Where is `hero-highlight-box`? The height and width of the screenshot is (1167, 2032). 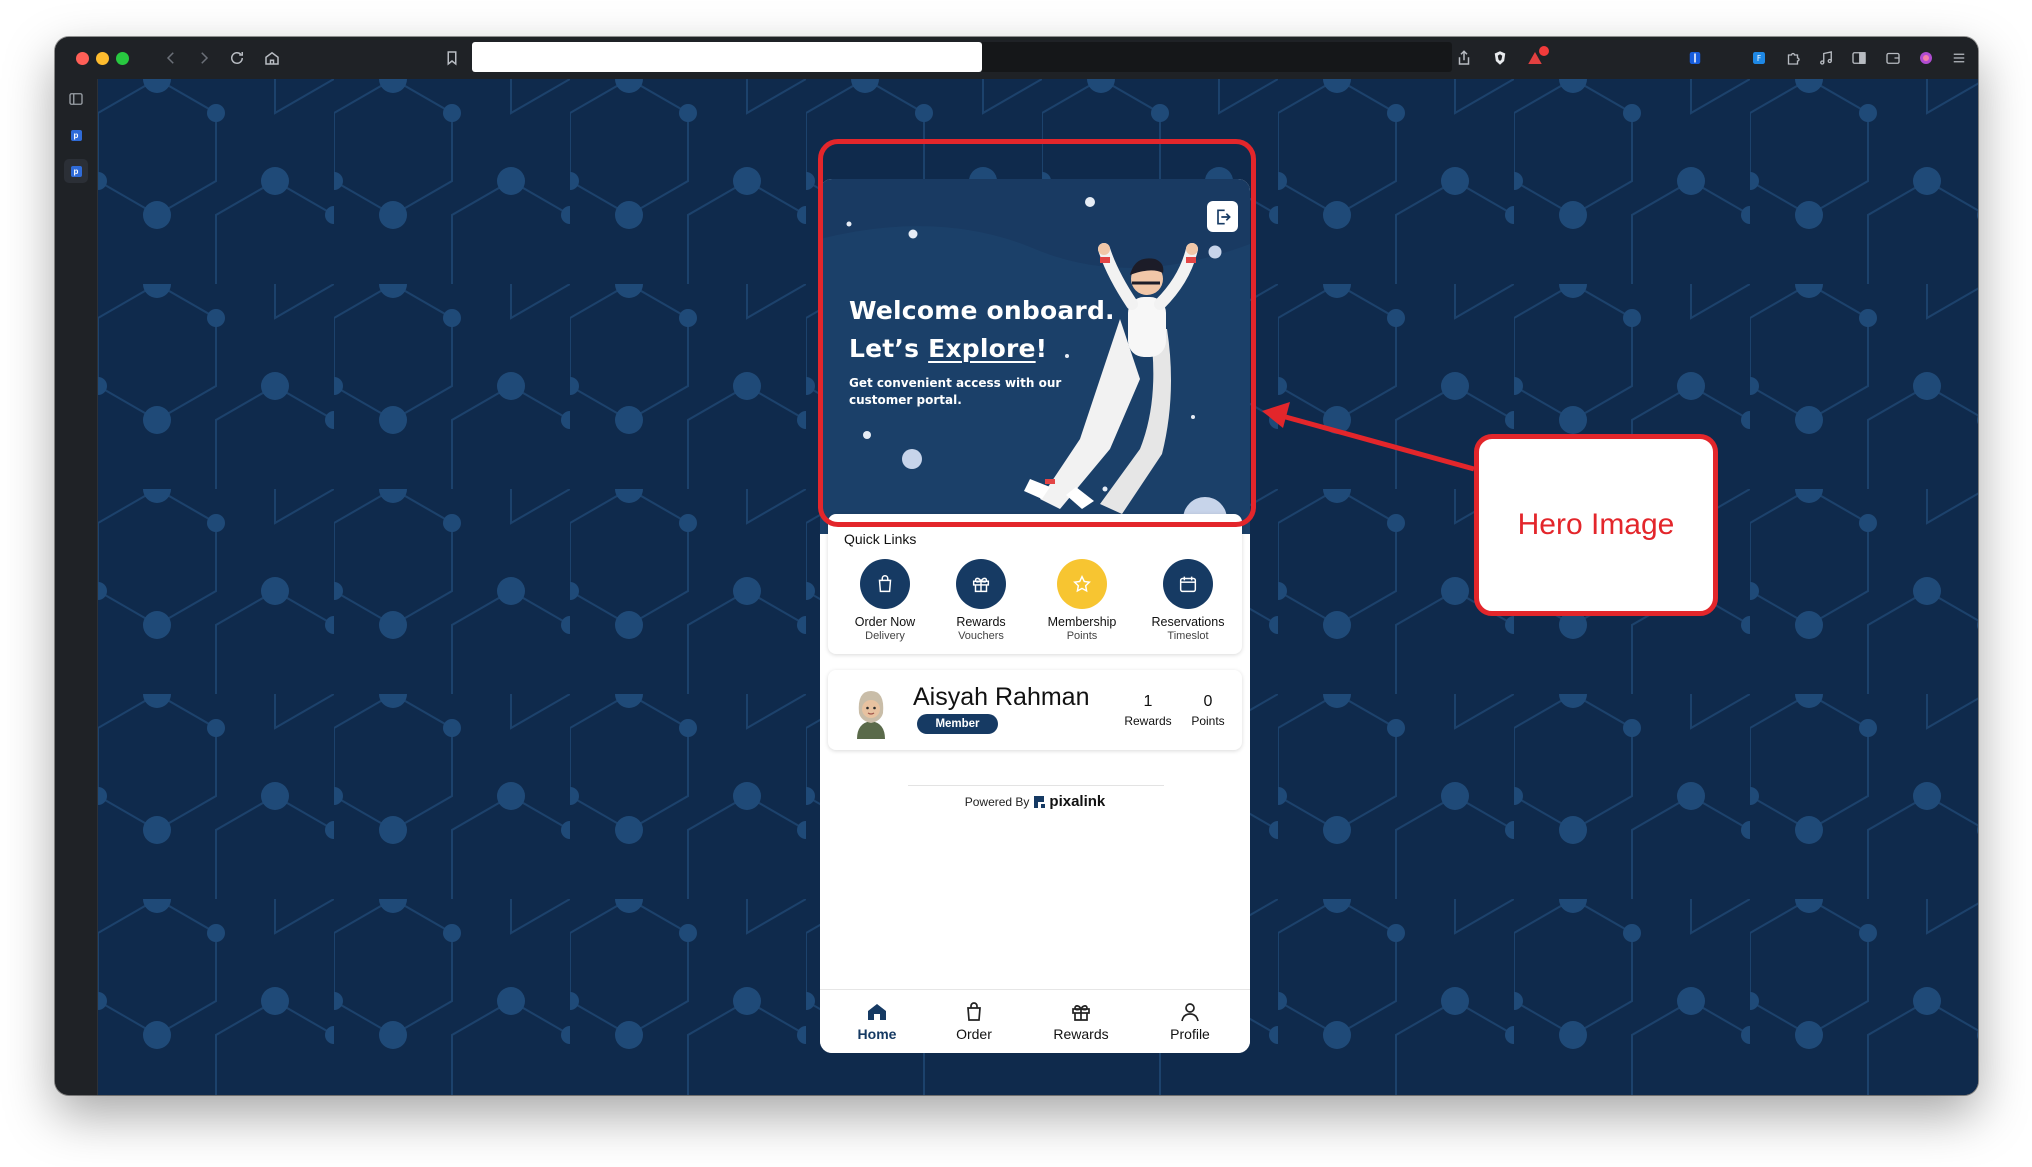 hero-highlight-box is located at coordinates (1037, 333).